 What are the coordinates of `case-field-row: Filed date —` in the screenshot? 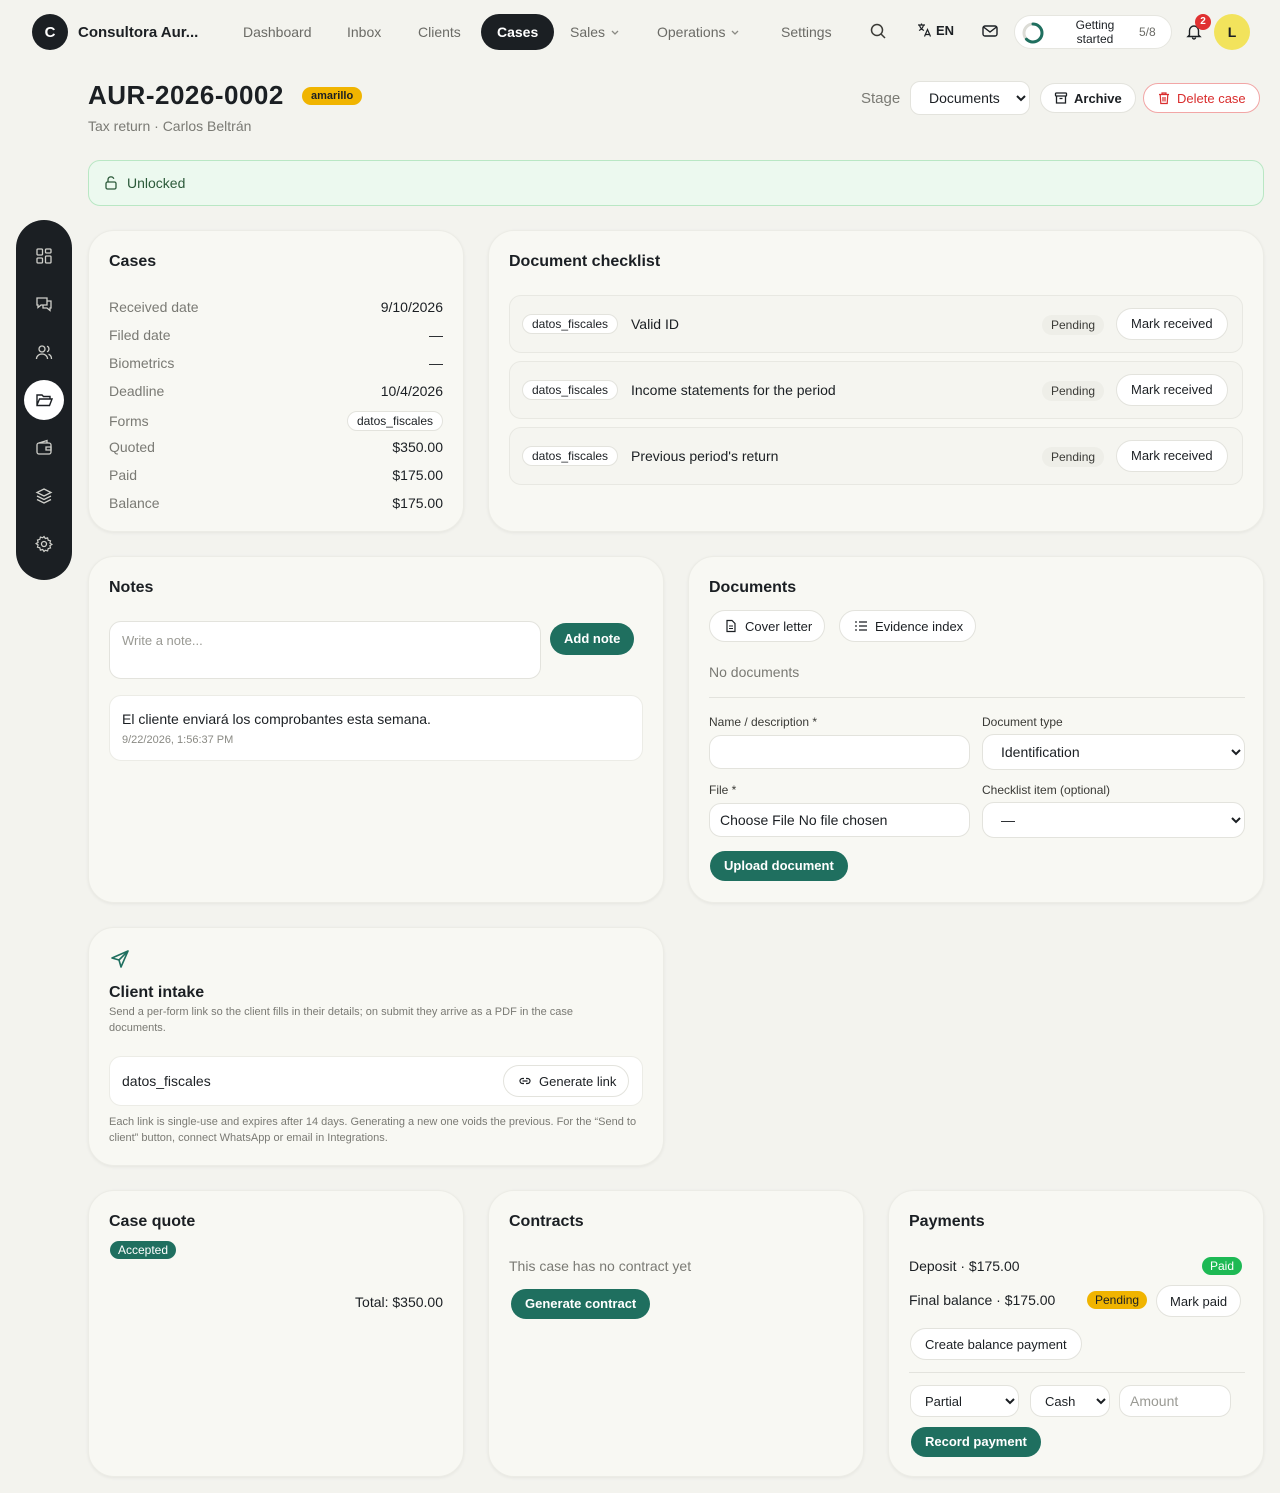 It's located at (276, 335).